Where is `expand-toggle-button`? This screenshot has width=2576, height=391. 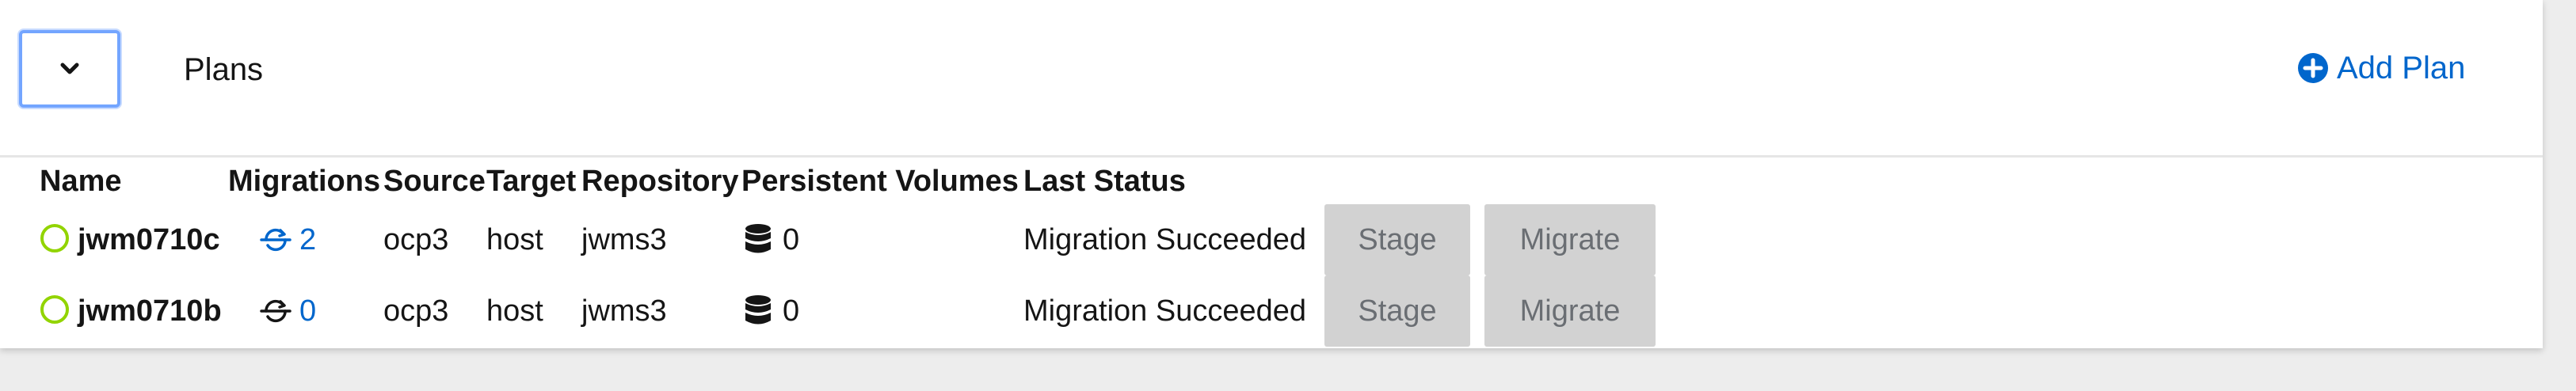
expand-toggle-button is located at coordinates (70, 69).